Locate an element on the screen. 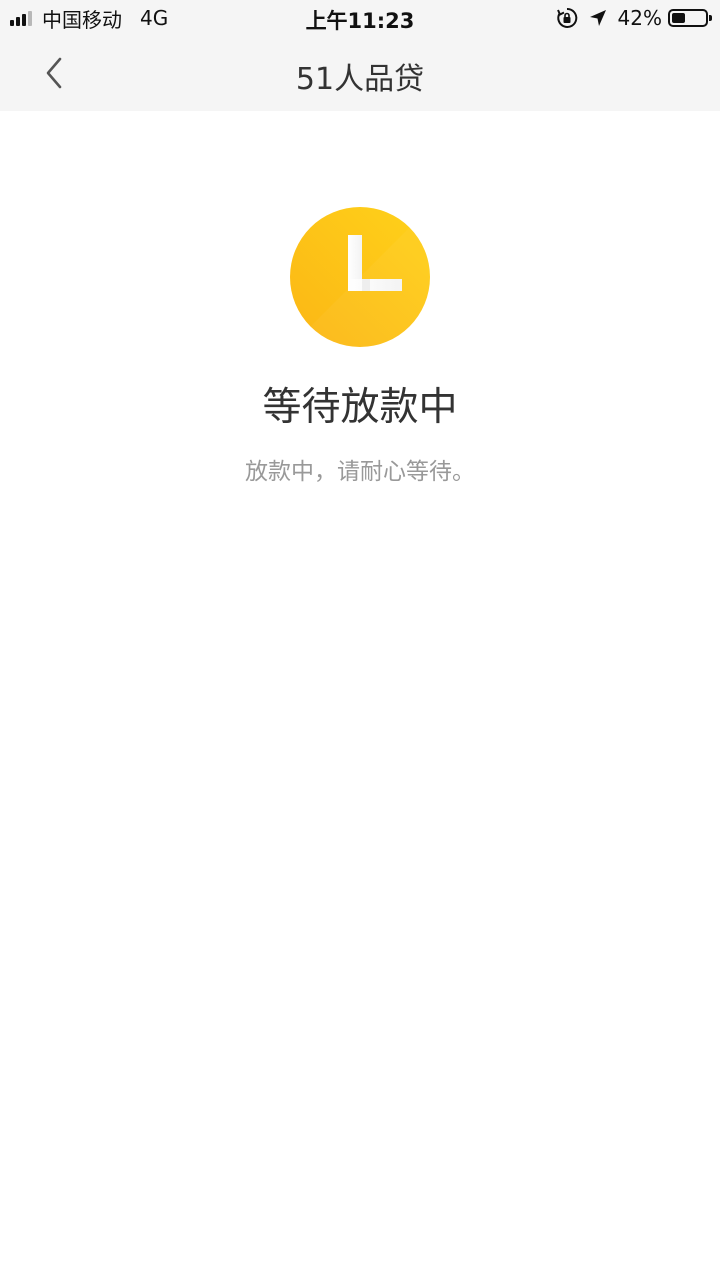  nav-bar: 51人品贷 is located at coordinates (360, 74).